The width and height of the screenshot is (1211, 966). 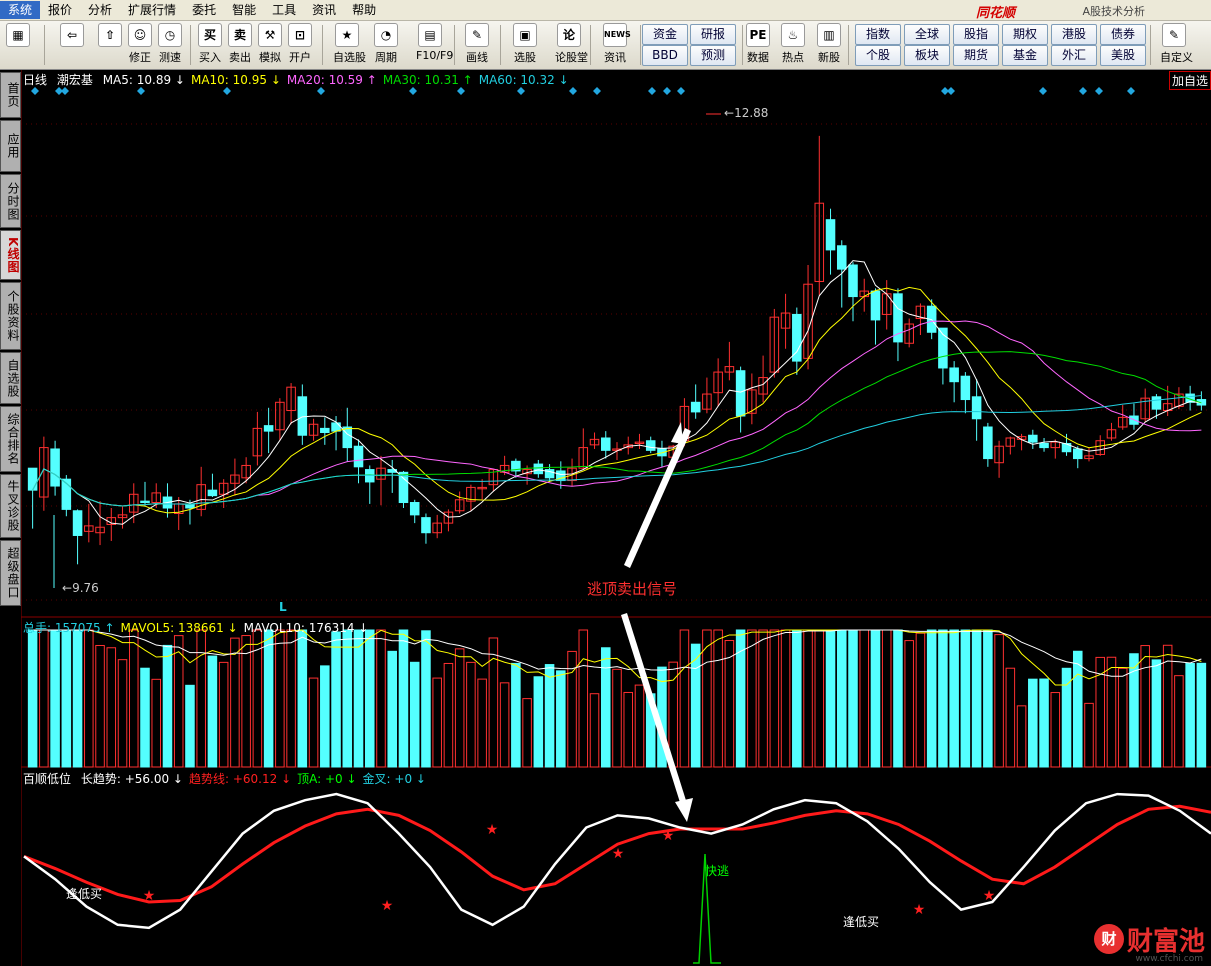 What do you see at coordinates (110, 45) in the screenshot?
I see `up-down-button: ⇧` at bounding box center [110, 45].